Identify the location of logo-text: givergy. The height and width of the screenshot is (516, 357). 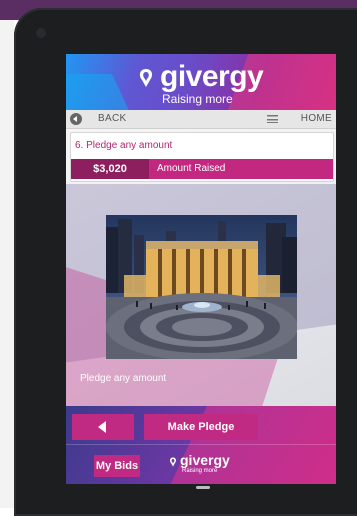
(212, 76).